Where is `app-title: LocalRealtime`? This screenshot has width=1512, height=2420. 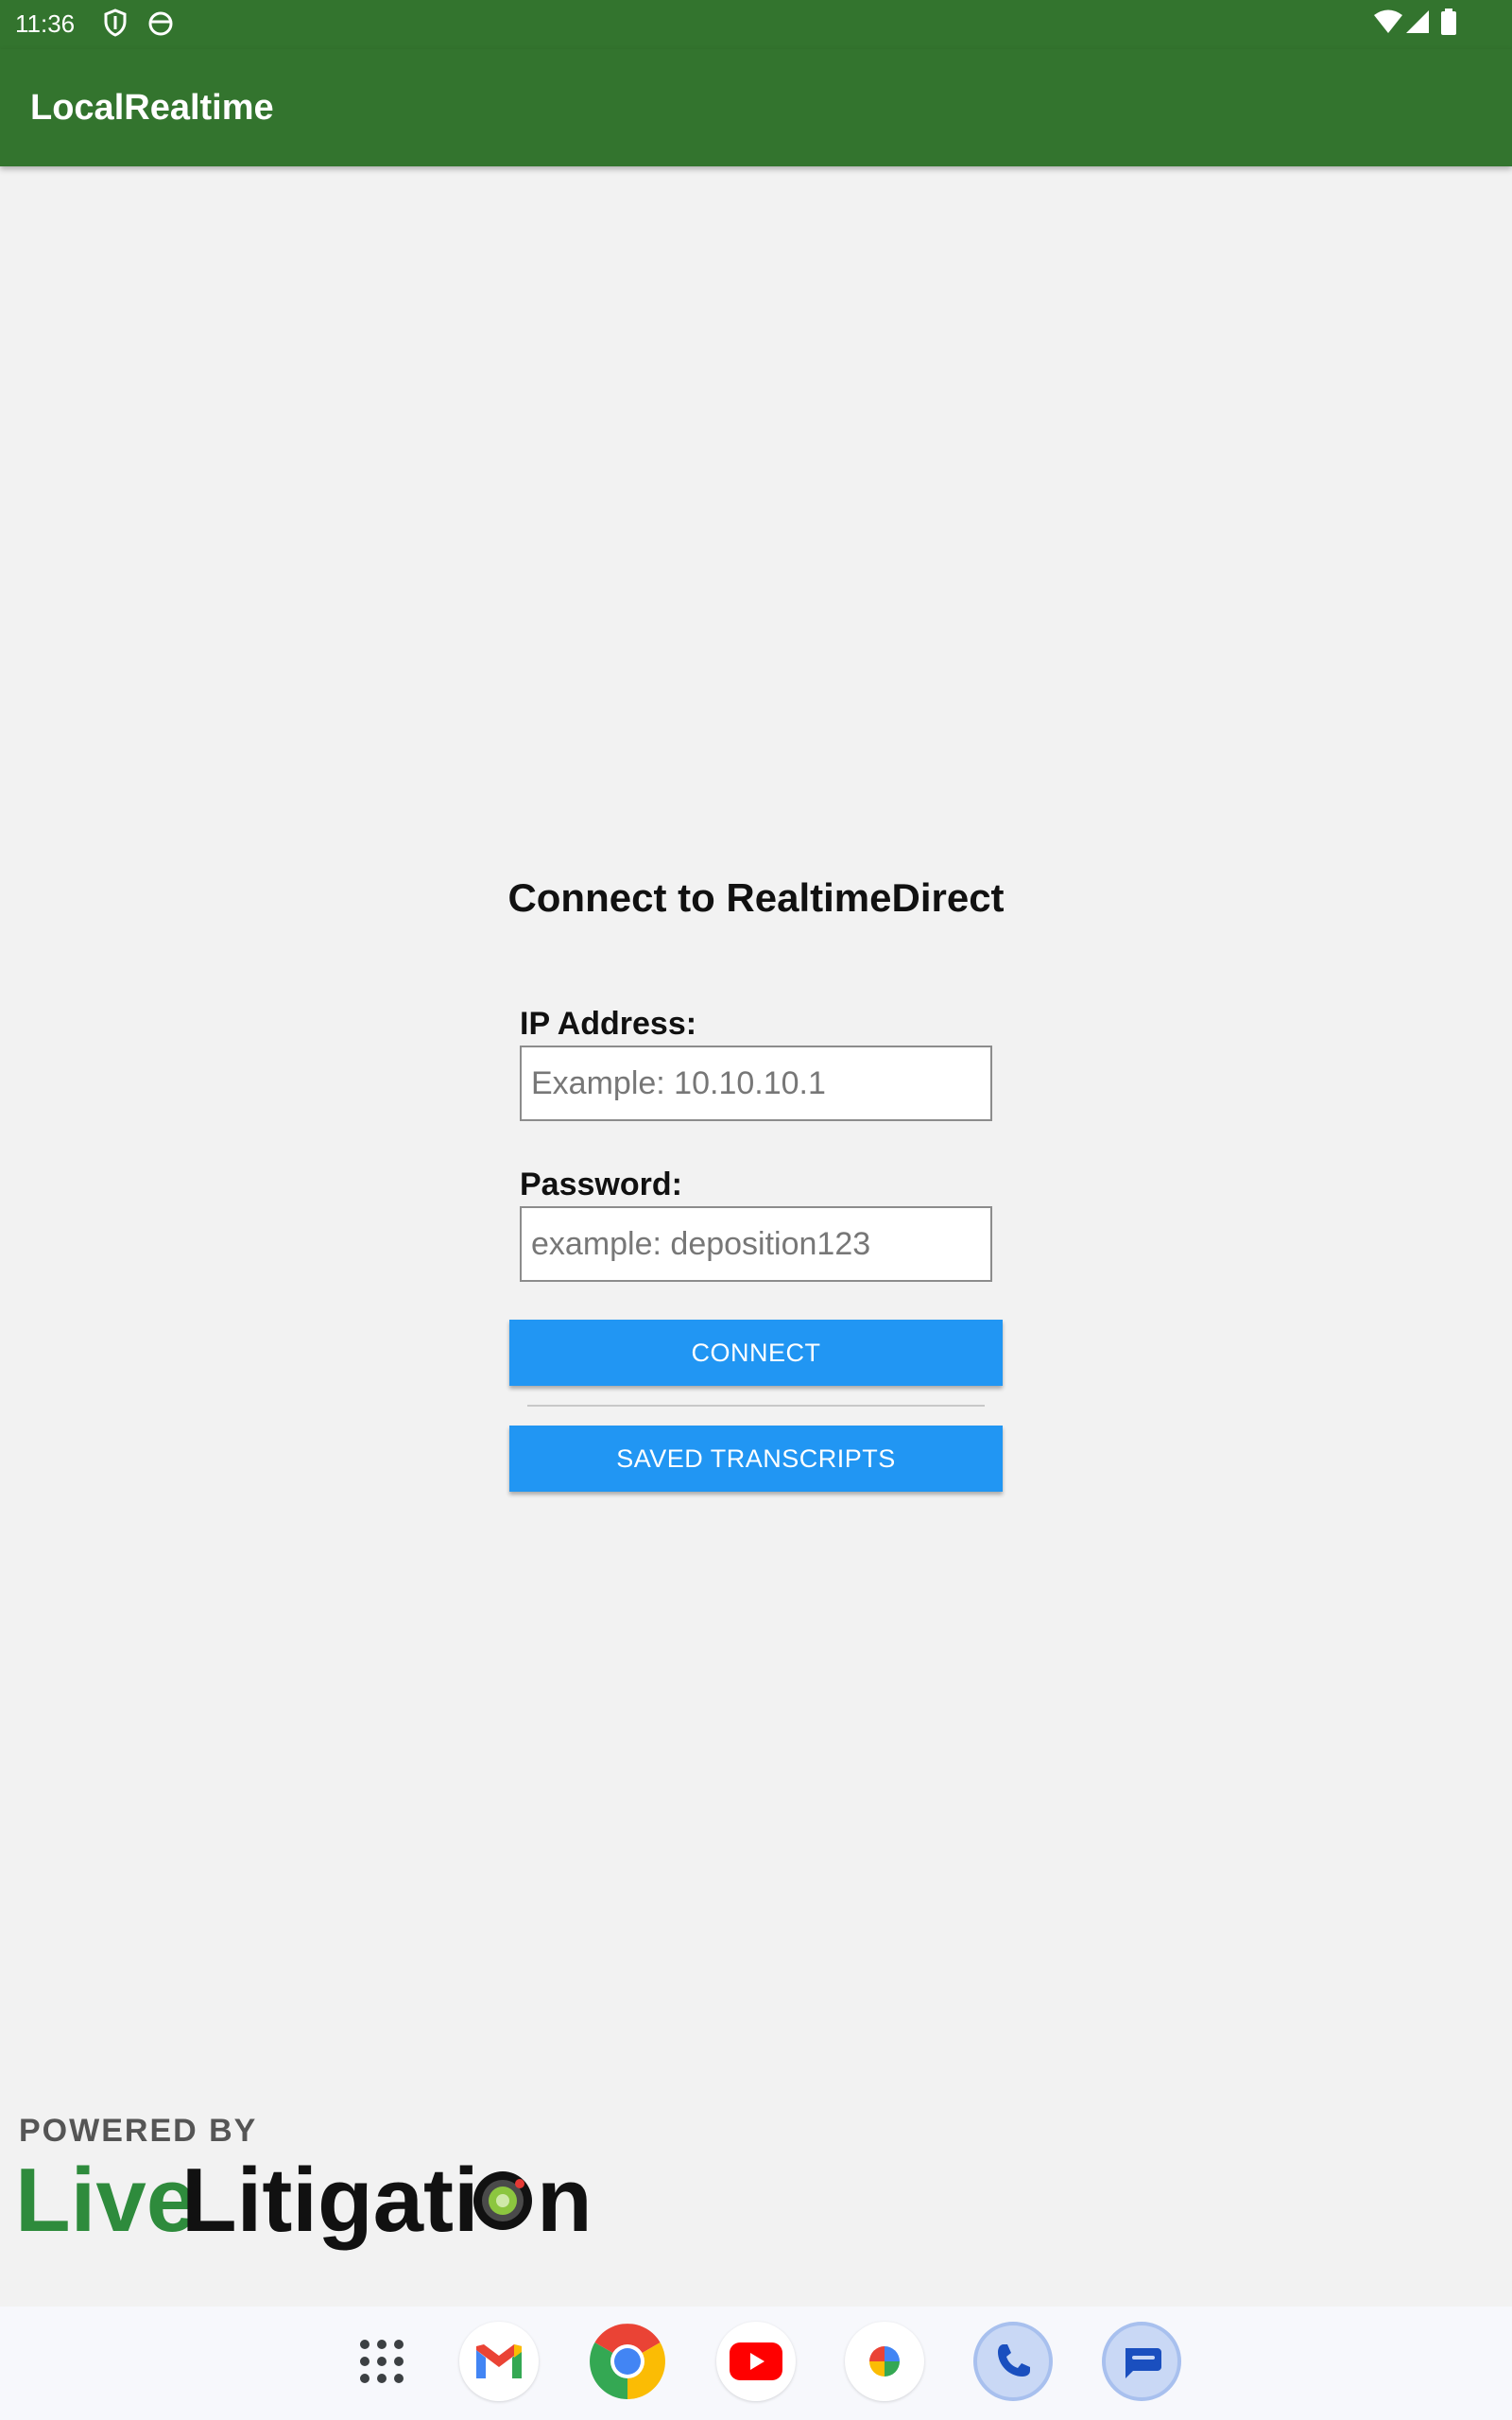 app-title: LocalRealtime is located at coordinates (152, 108).